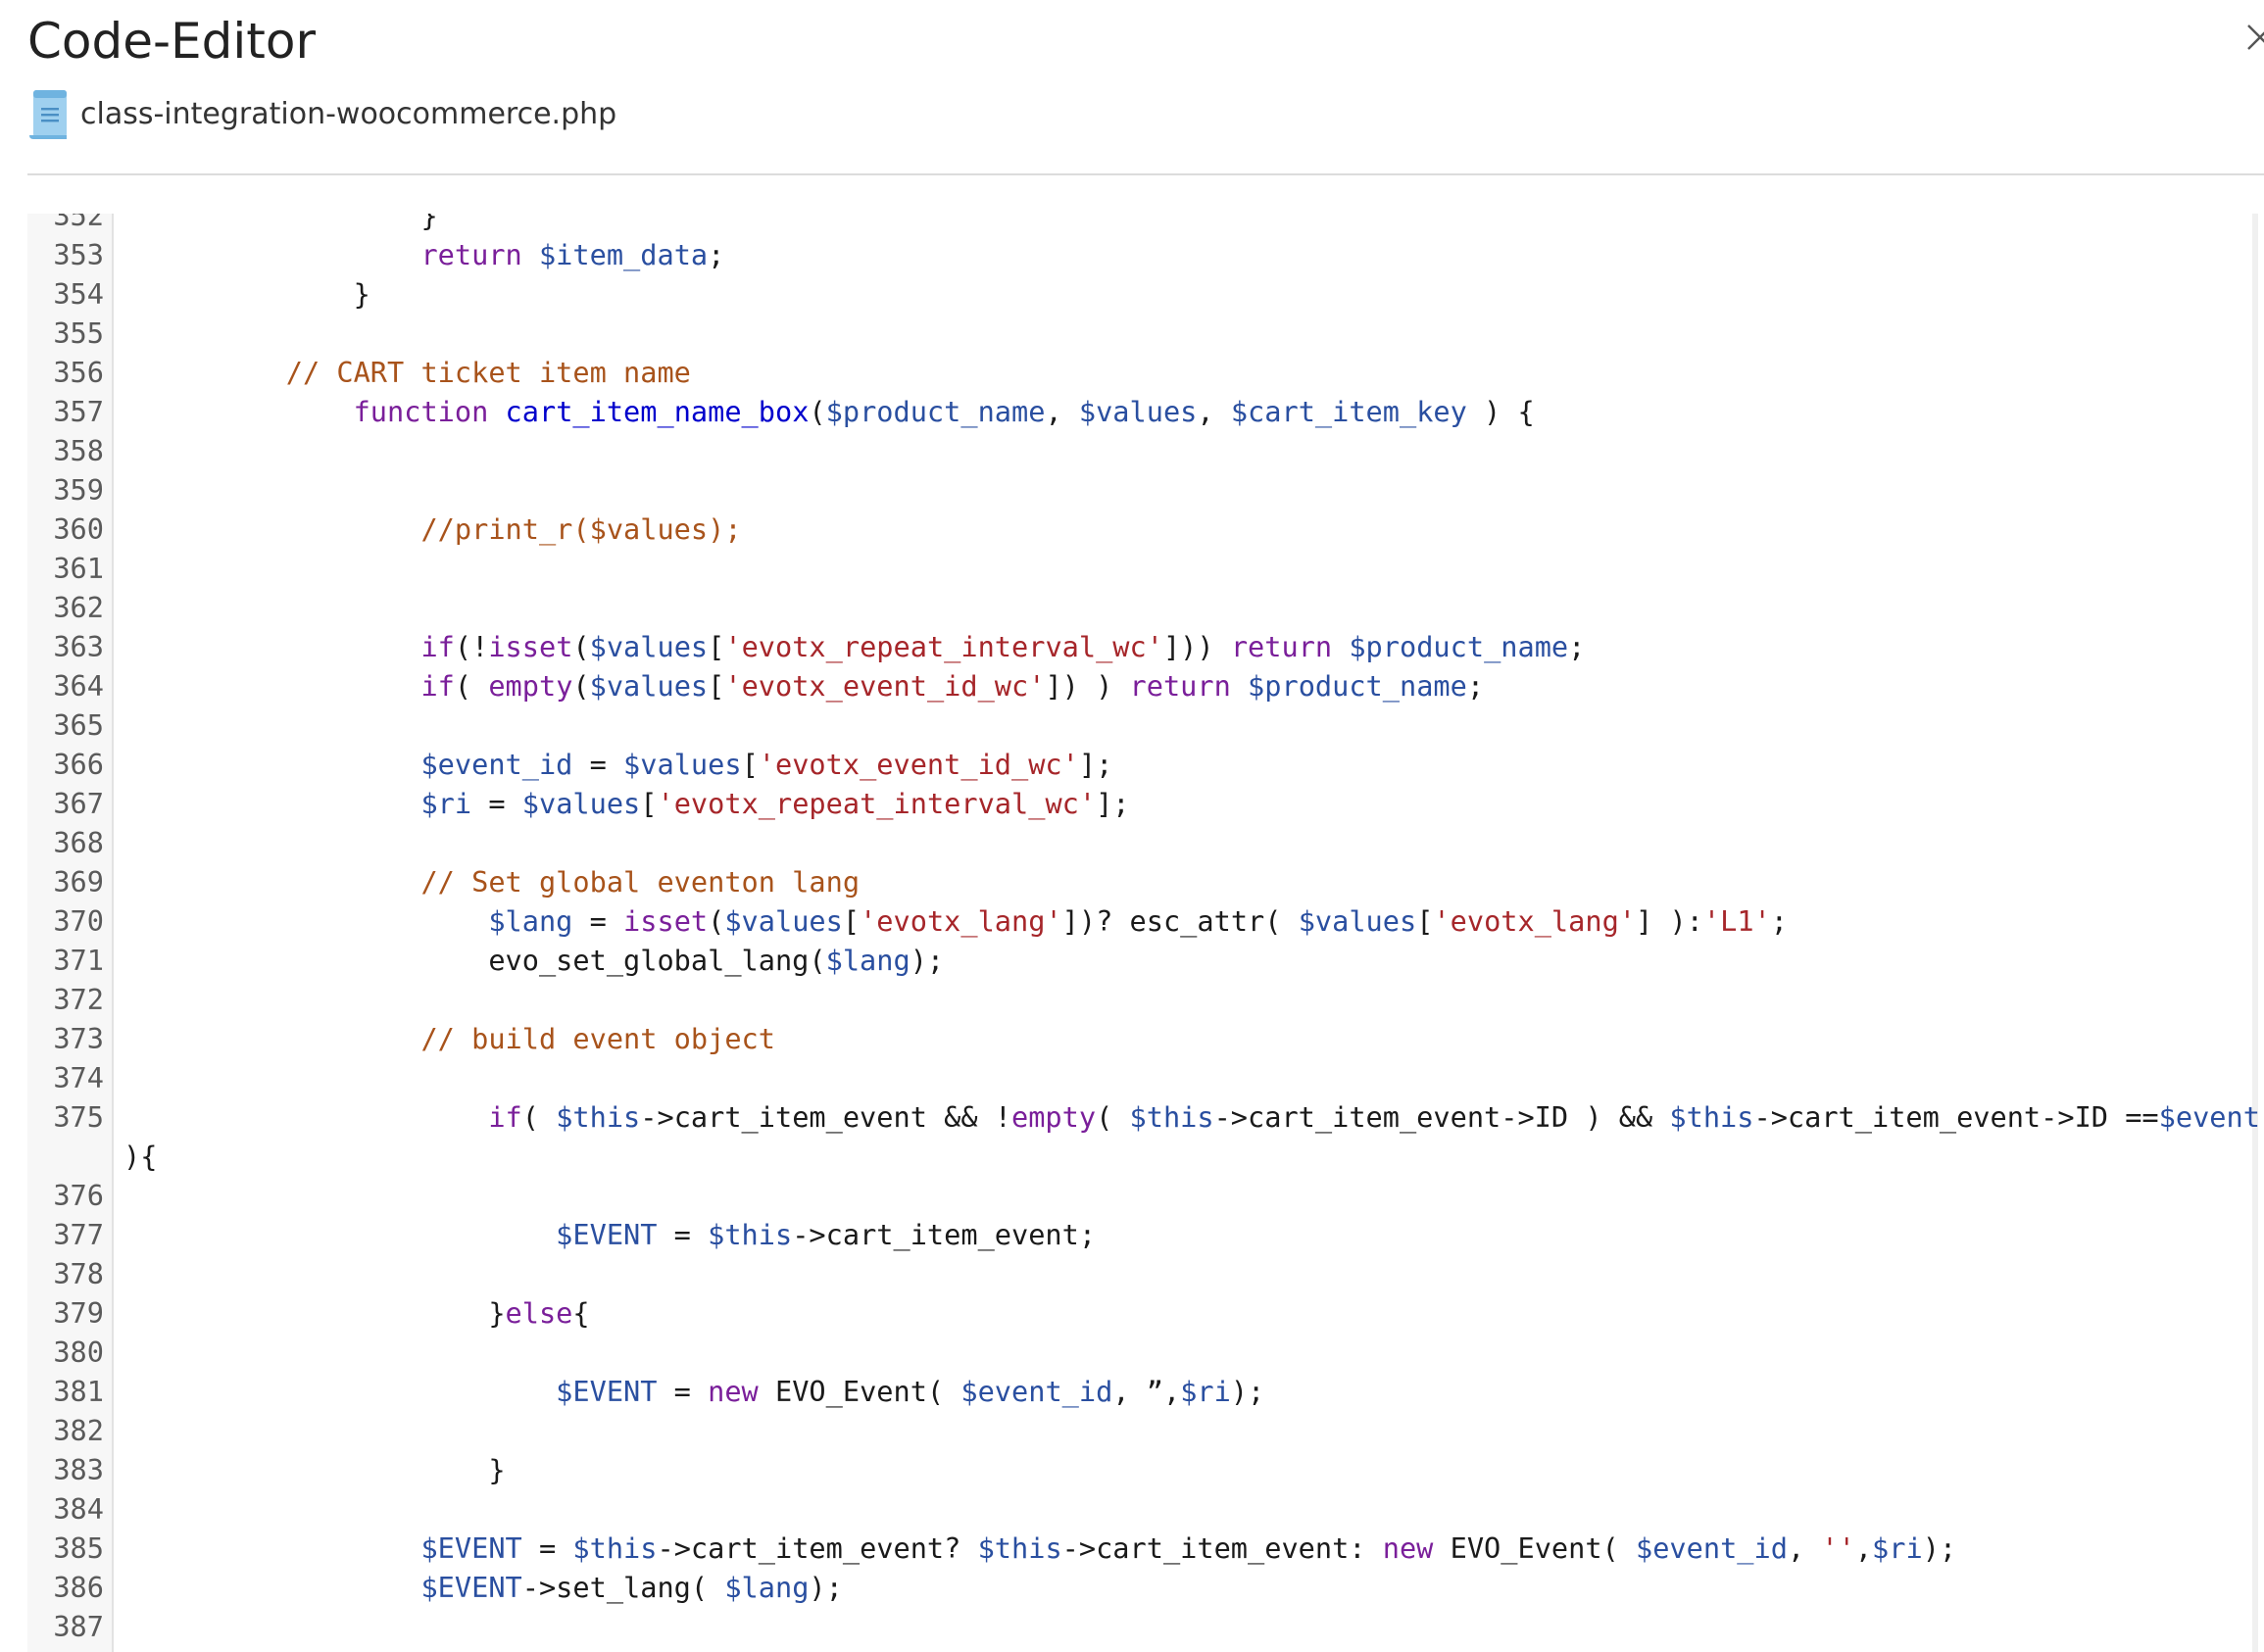  Describe the element at coordinates (471, 647) in the screenshot. I see `code-token: (!` at that location.